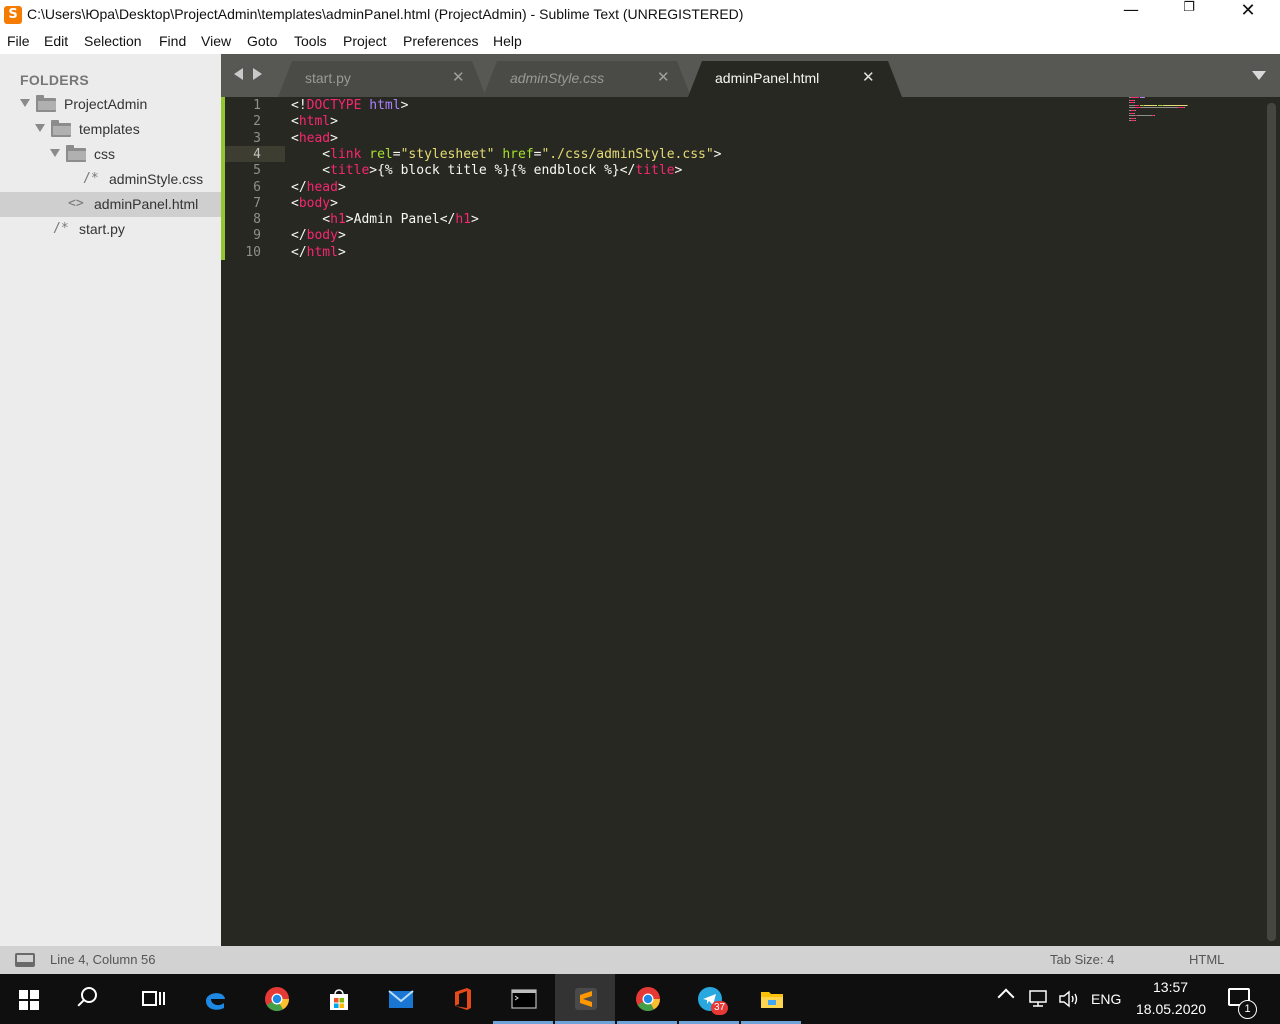 This screenshot has width=1280, height=1024. What do you see at coordinates (257, 187) in the screenshot?
I see `line-number: 6` at bounding box center [257, 187].